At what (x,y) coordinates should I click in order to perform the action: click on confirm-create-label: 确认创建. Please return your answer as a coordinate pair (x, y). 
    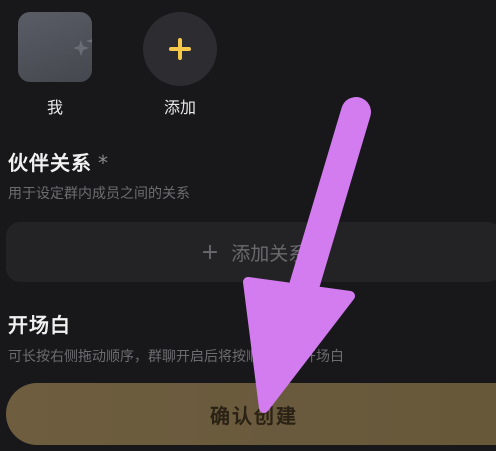
    Looking at the image, I should click on (254, 415).